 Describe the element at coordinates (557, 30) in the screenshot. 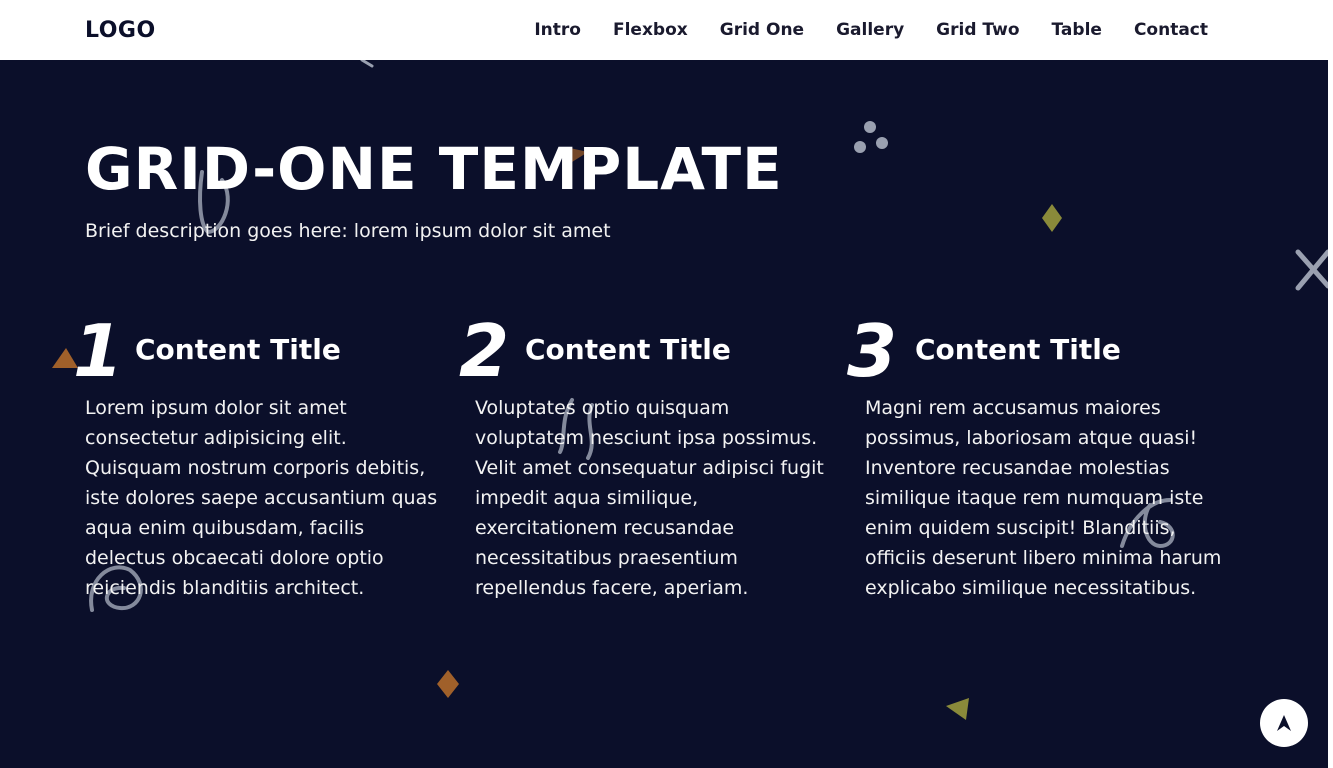

I see `nav-link-intro: Intro` at that location.